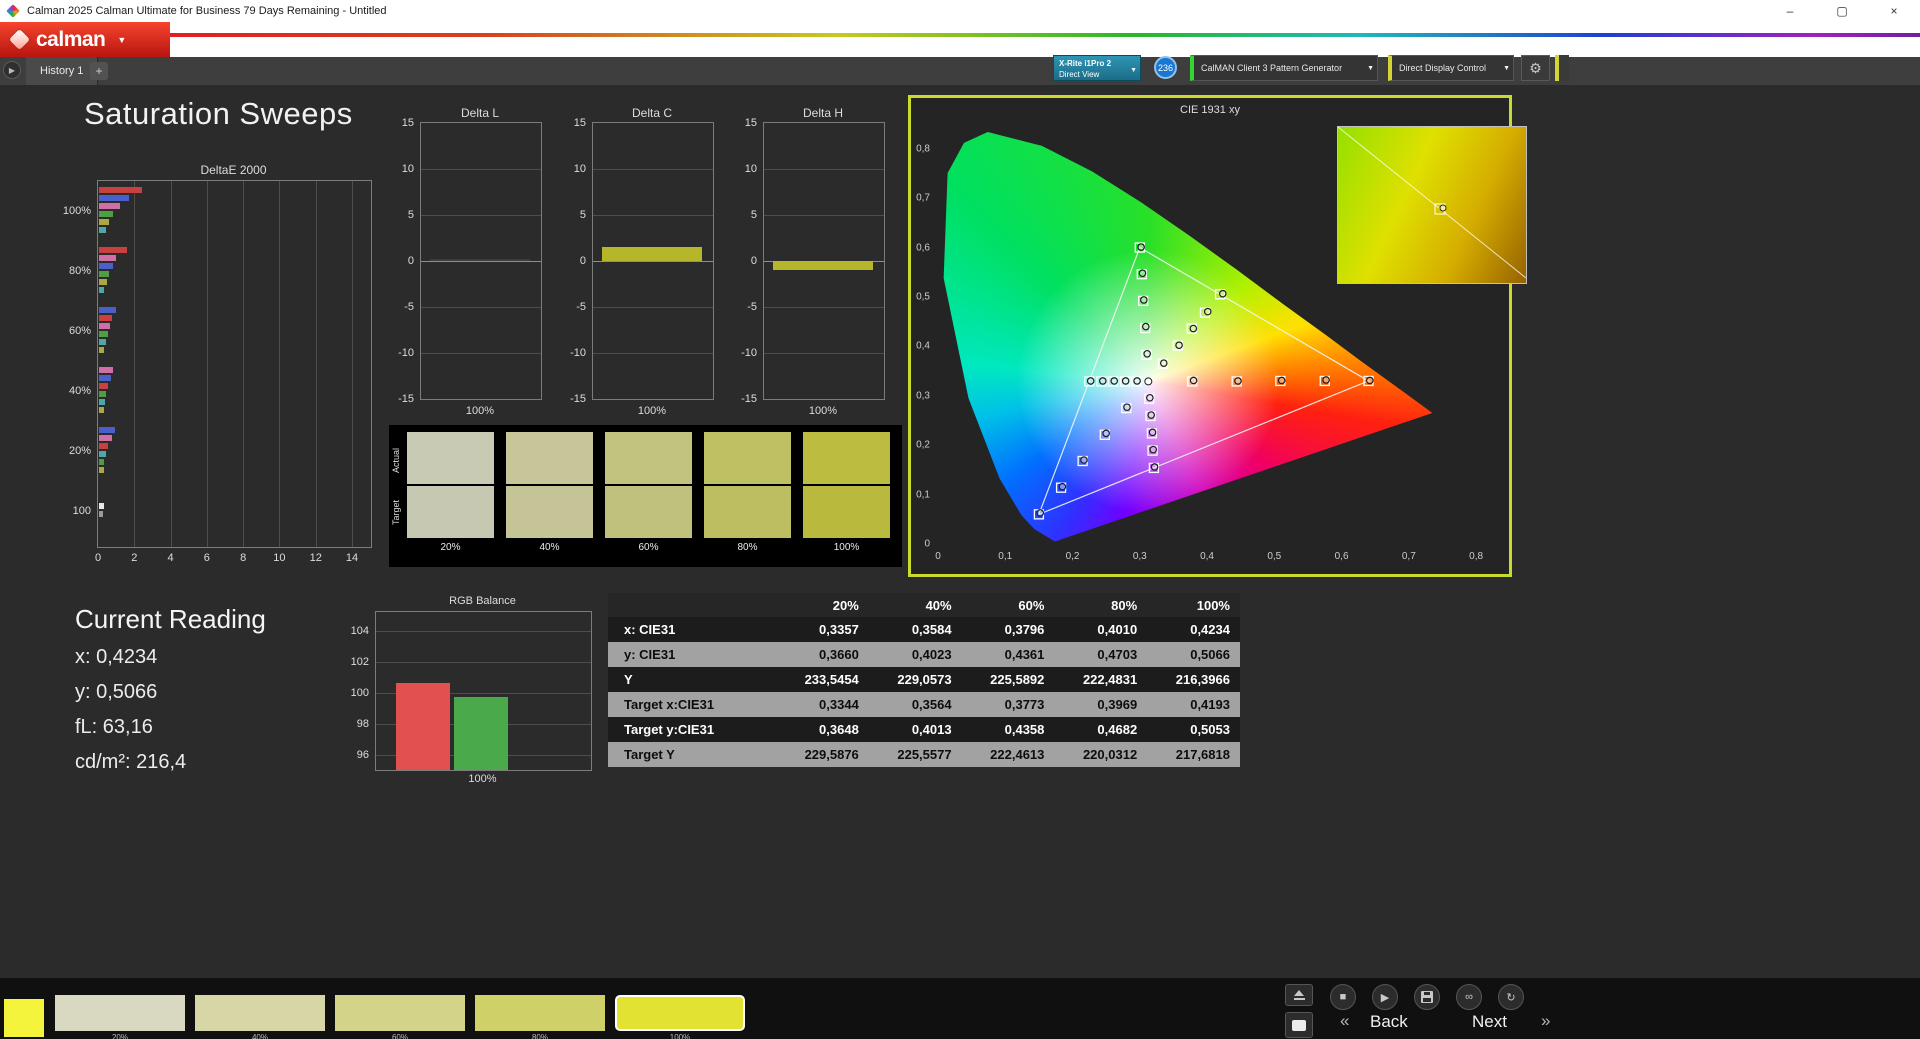  I want to click on table-header-cell: 60%, so click(1031, 605).